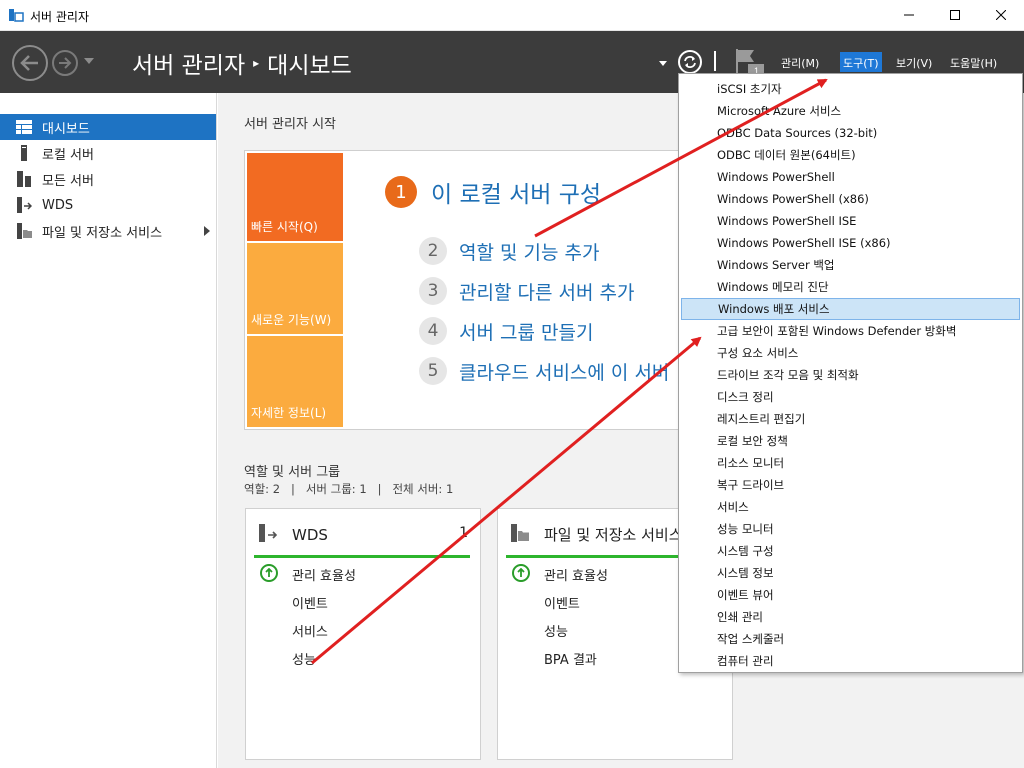 The width and height of the screenshot is (1024, 768). What do you see at coordinates (295, 381) in the screenshot?
I see `tab-learn-more: 자세한 정보(L)` at bounding box center [295, 381].